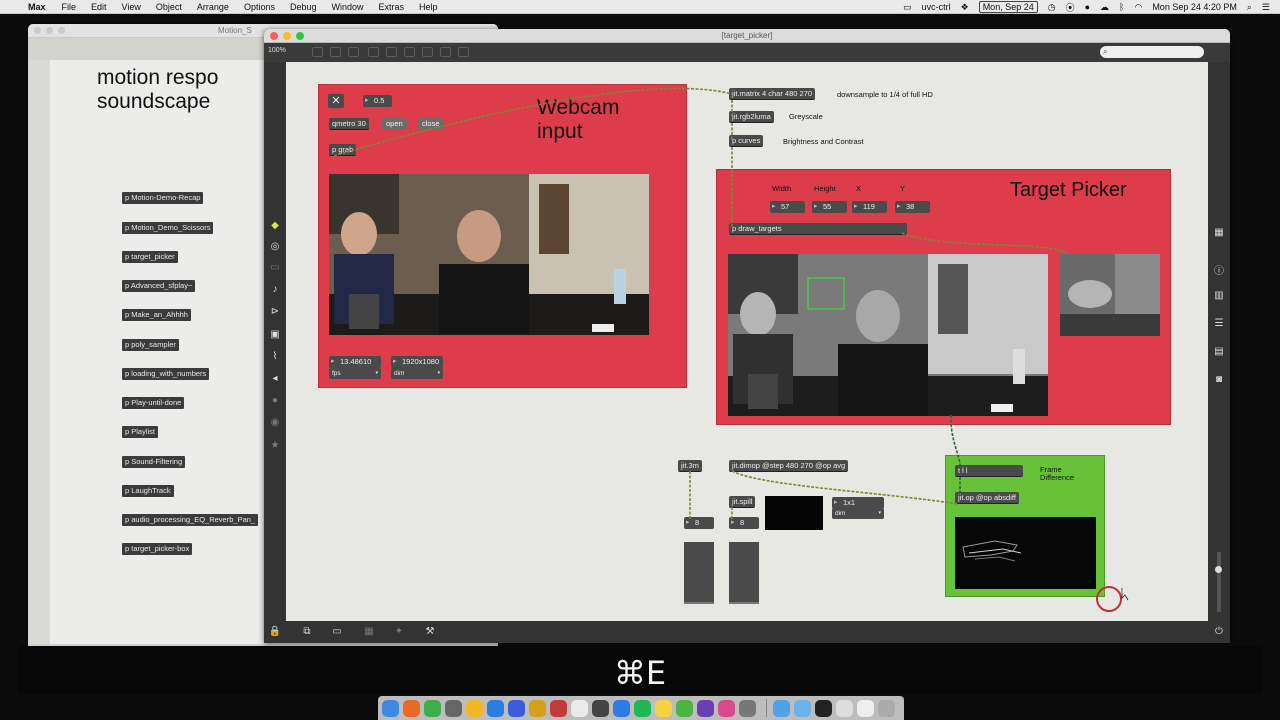 This screenshot has height=720, width=1280. I want to click on subpatcher-box: p poly_sampler, so click(150, 345).